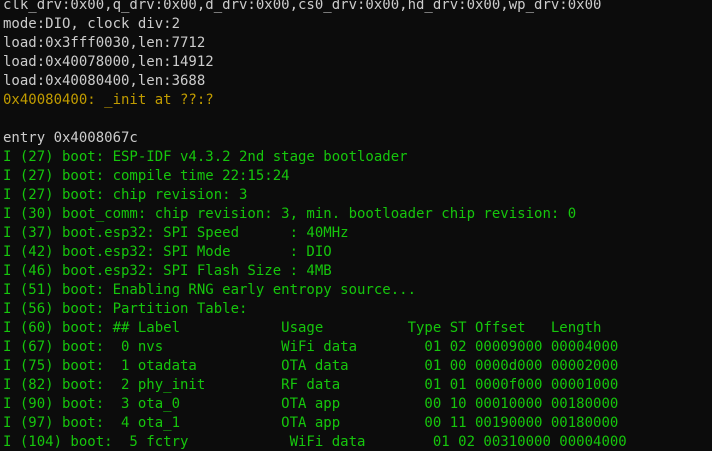  What do you see at coordinates (104, 81) in the screenshot?
I see `terminal-line: load:0x40080400,len:3688` at bounding box center [104, 81].